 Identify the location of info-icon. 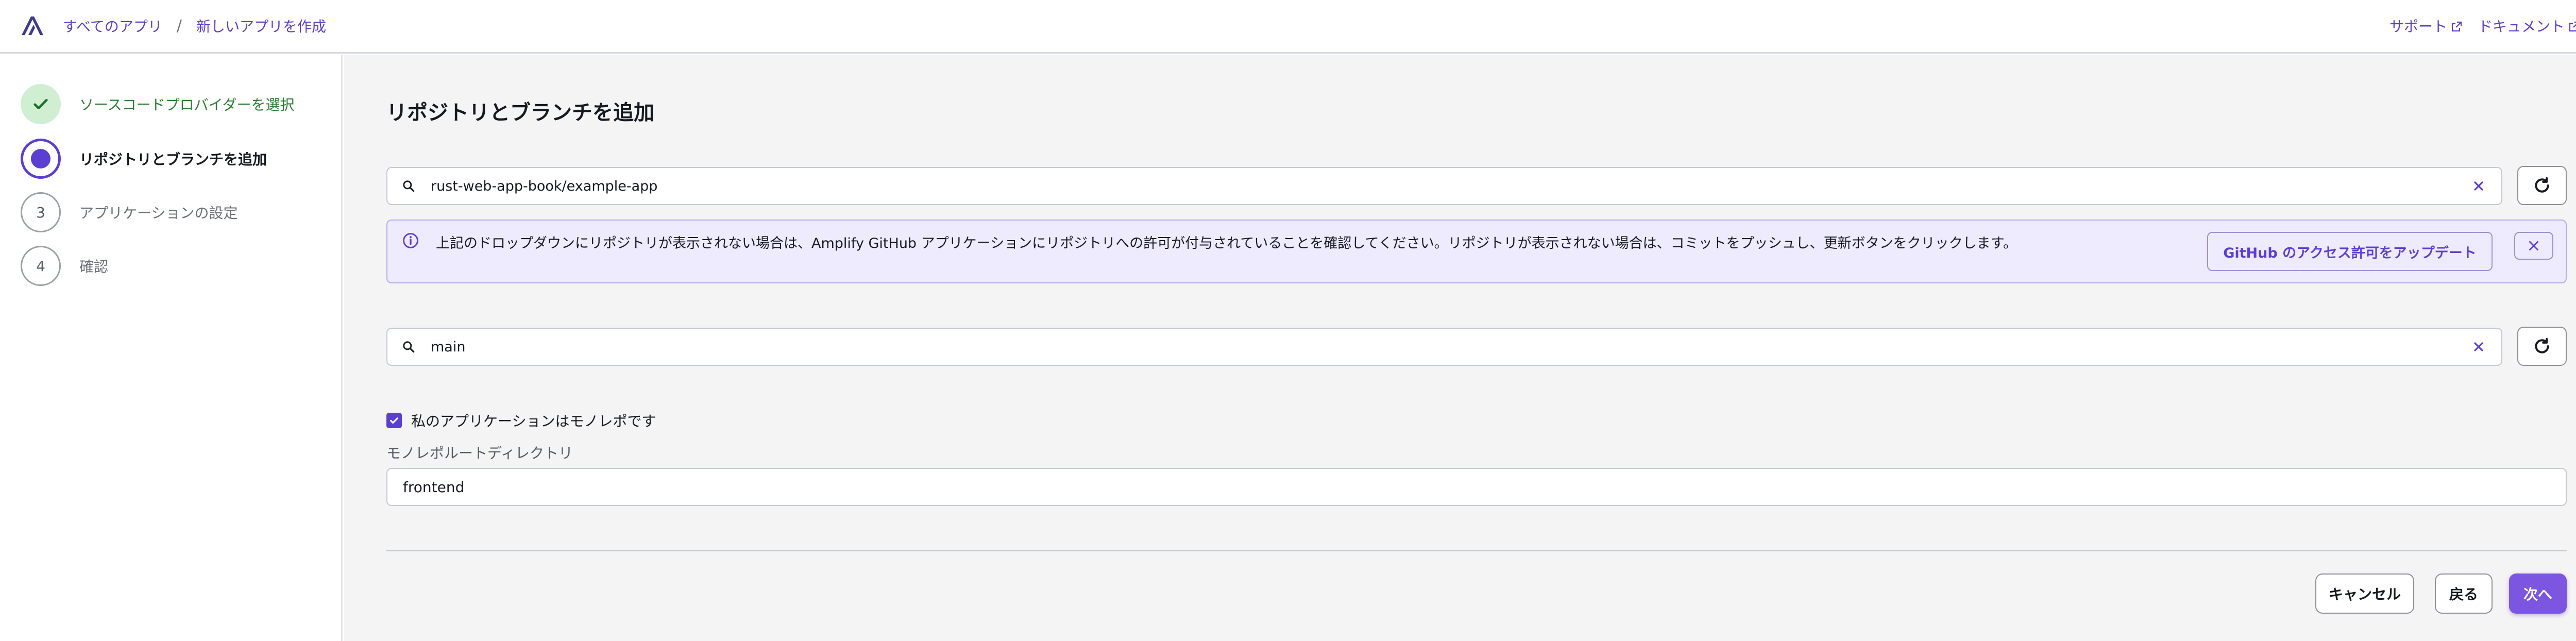
(410, 240).